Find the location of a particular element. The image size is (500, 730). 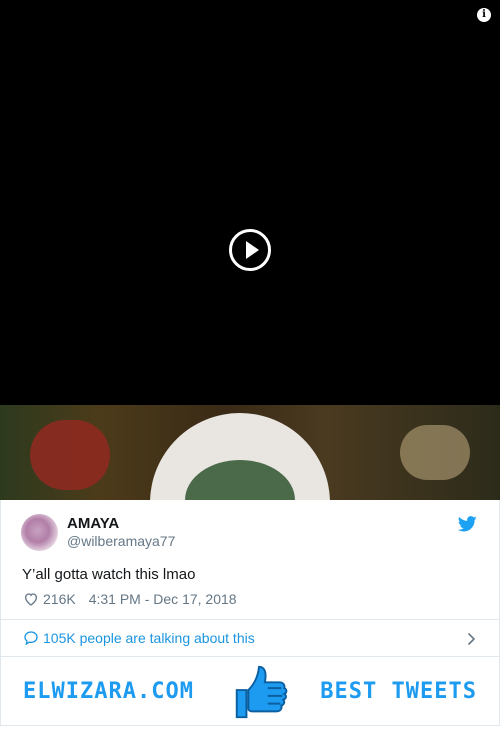

play-button is located at coordinates (250, 250).